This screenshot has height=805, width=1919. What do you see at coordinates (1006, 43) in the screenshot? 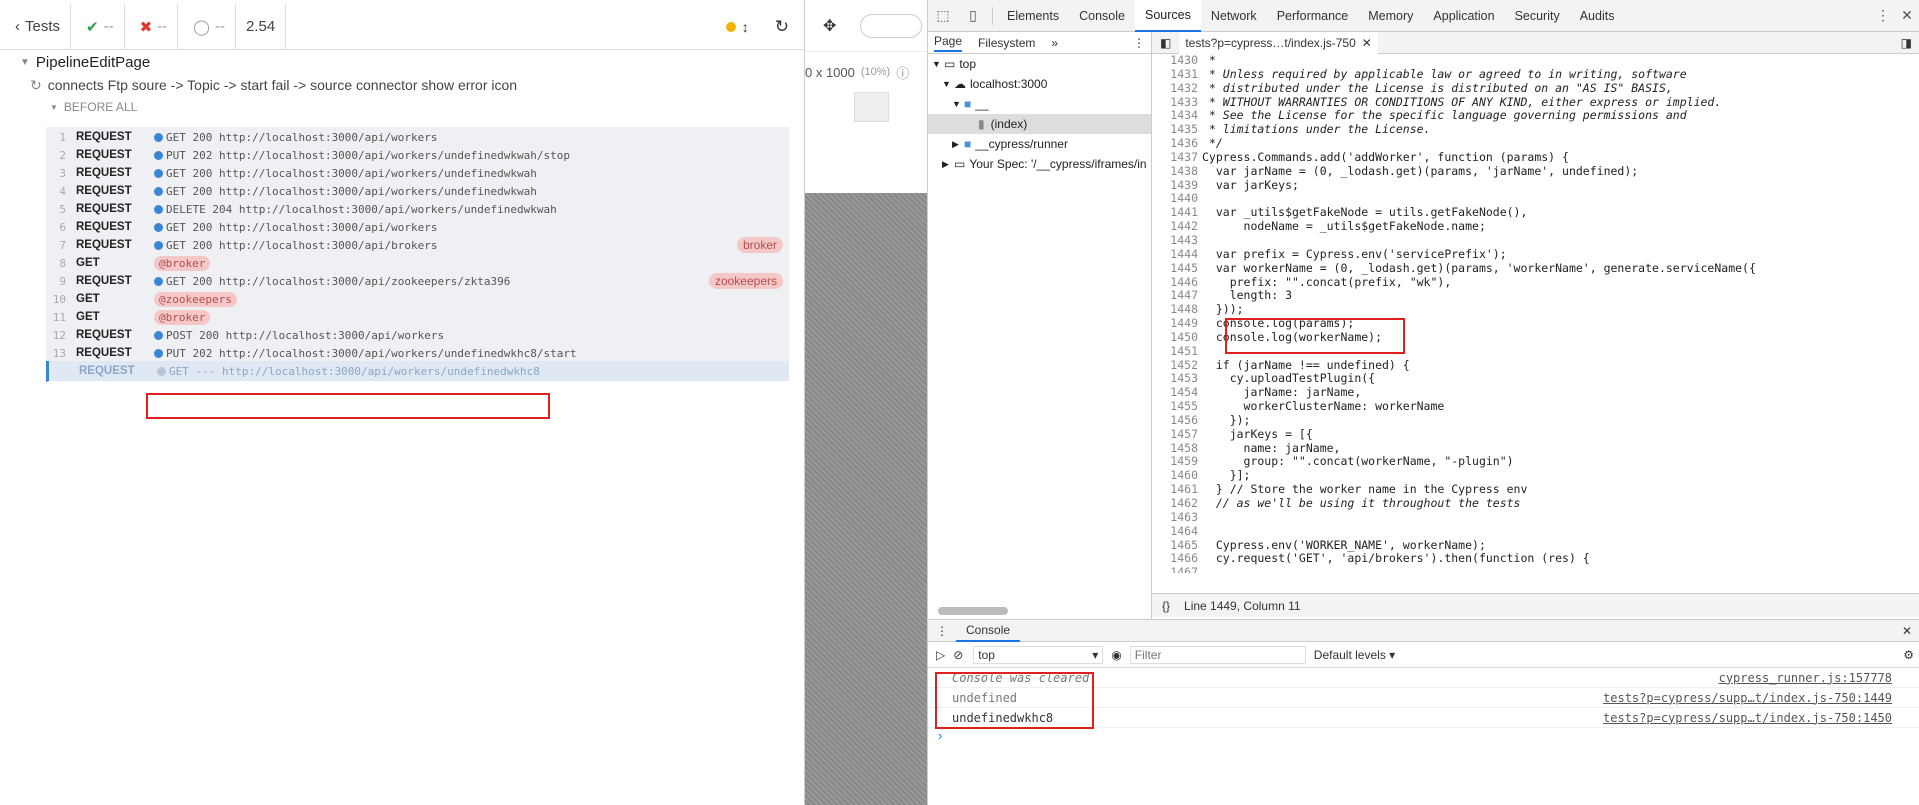
I see `tab-filesystem: Filesystem` at bounding box center [1006, 43].